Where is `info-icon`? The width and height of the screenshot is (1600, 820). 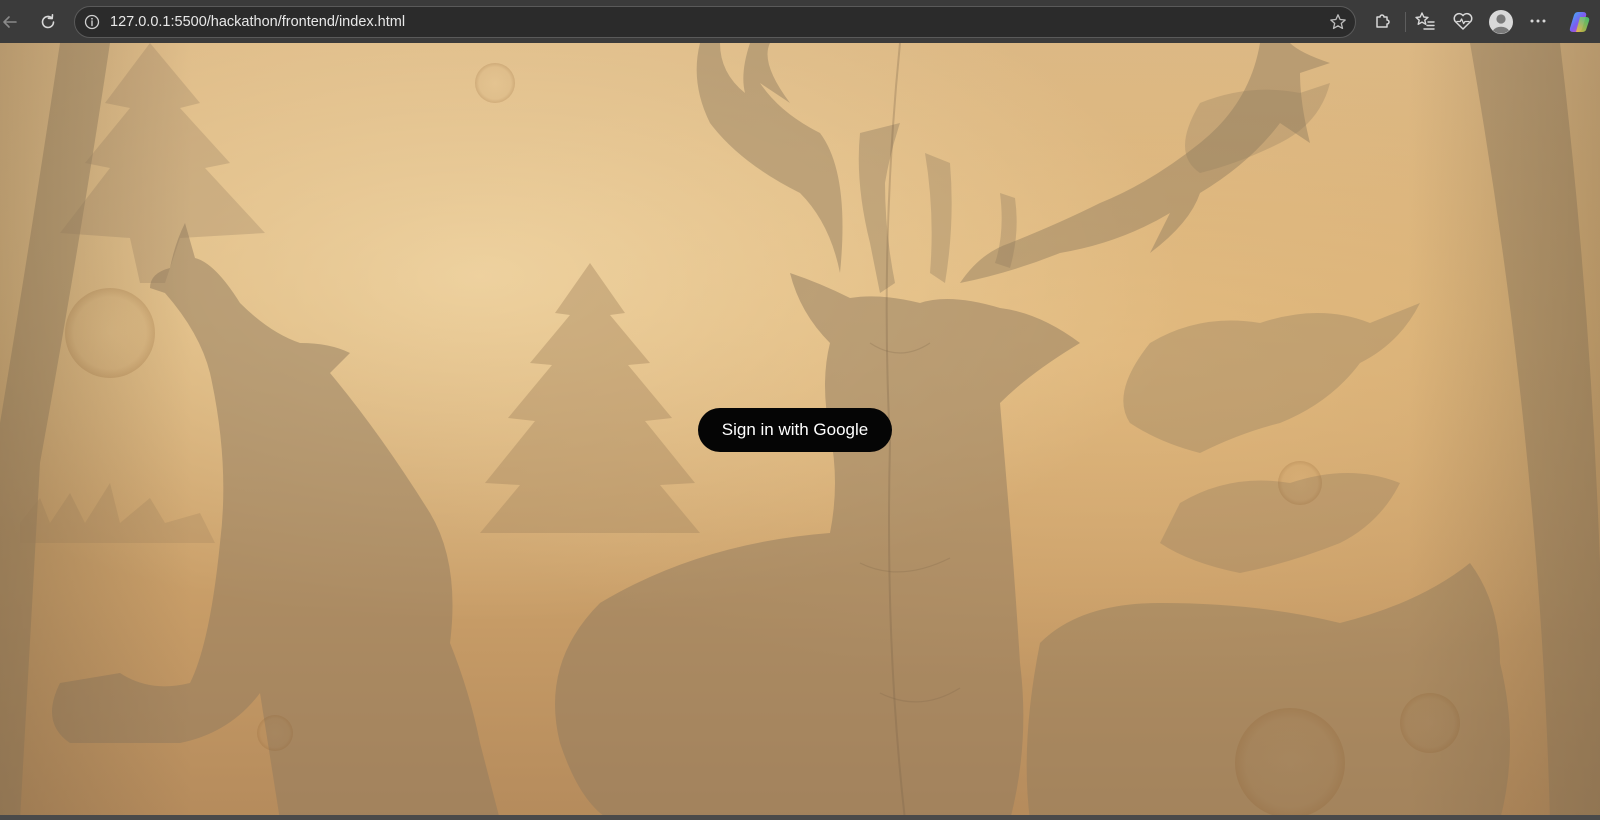 info-icon is located at coordinates (92, 22).